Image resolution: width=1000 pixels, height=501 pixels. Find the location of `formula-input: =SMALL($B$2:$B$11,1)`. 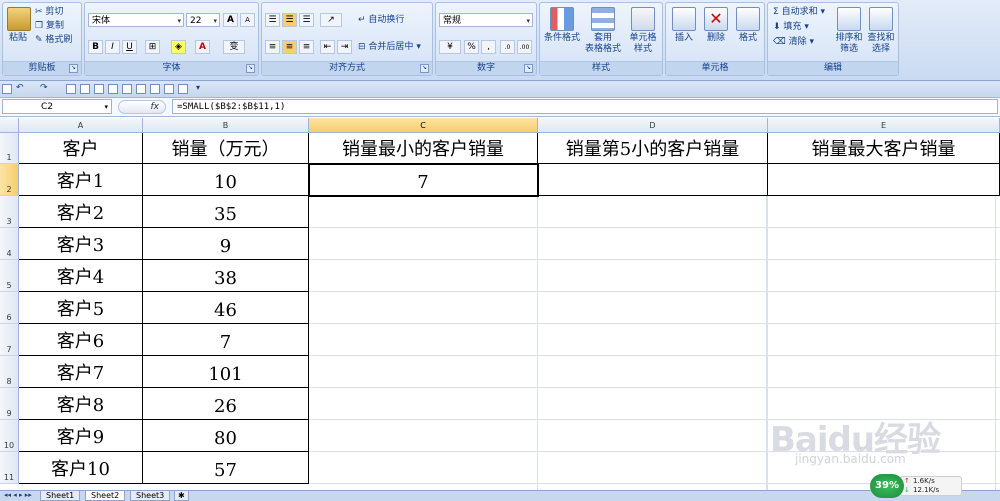

formula-input: =SMALL($B$2:$B$11,1) is located at coordinates (585, 106).